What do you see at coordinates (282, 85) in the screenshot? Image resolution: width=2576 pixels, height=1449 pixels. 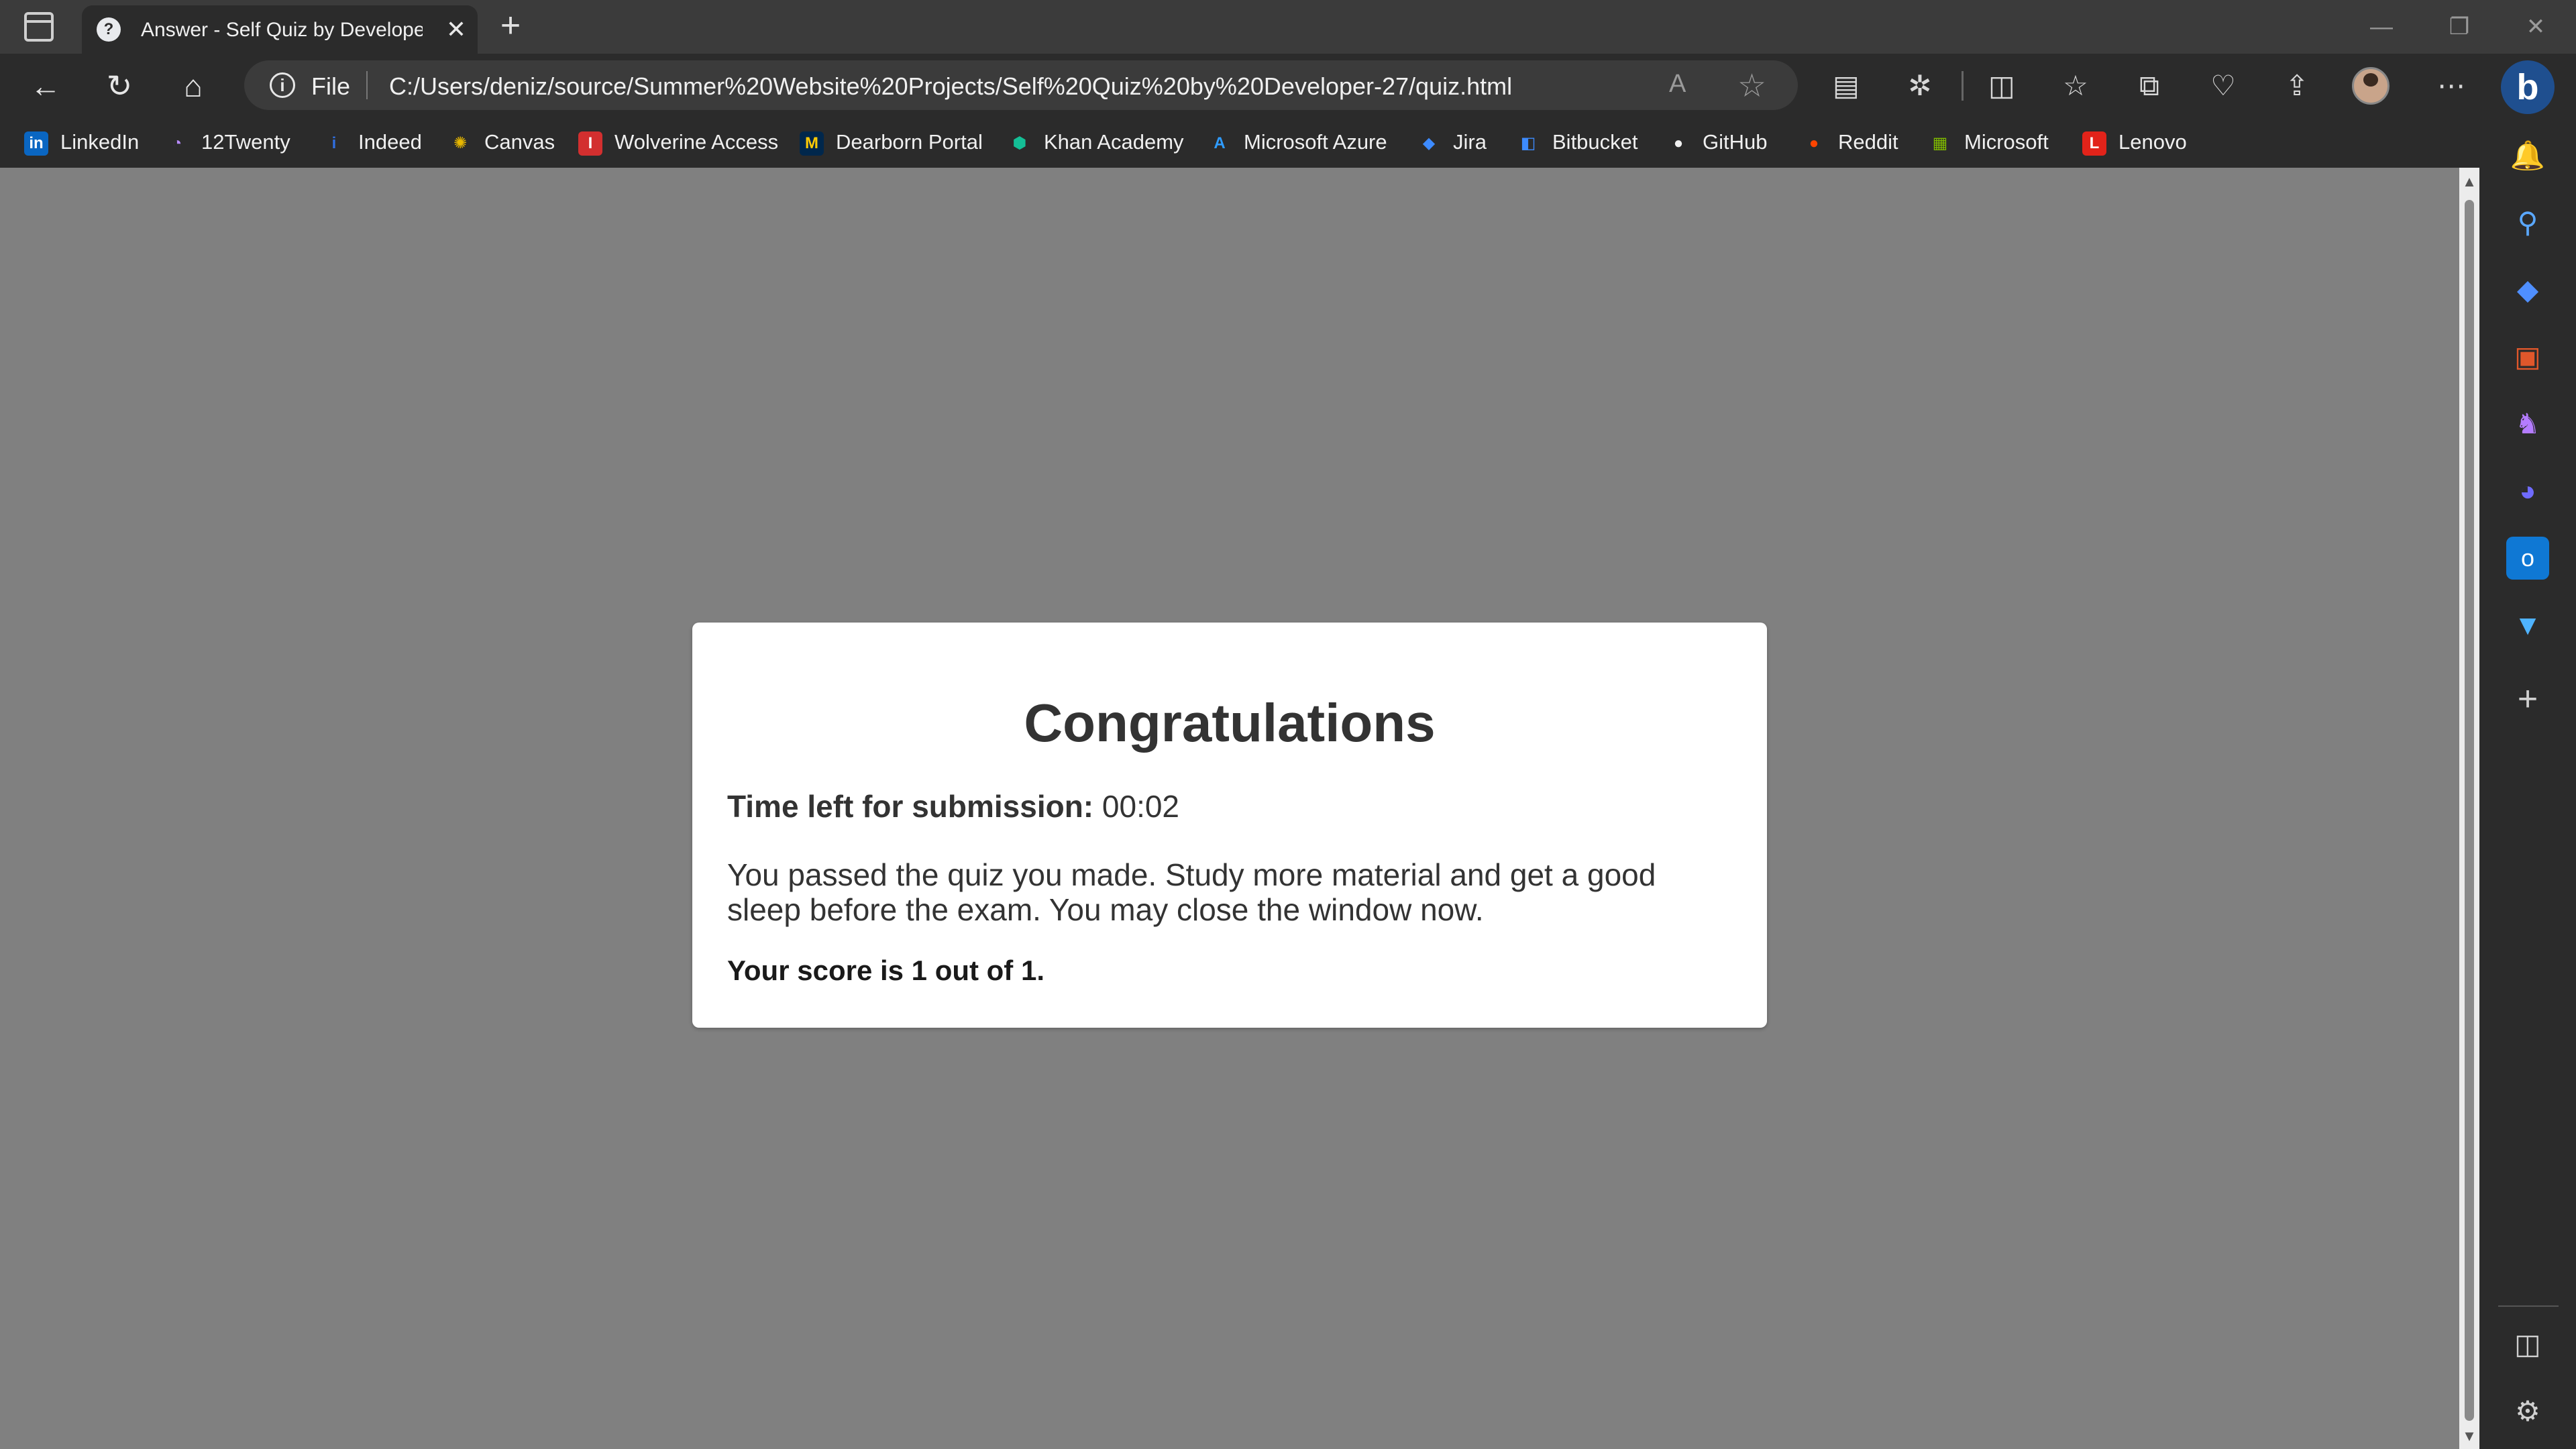 I see `site-info-icon: i` at bounding box center [282, 85].